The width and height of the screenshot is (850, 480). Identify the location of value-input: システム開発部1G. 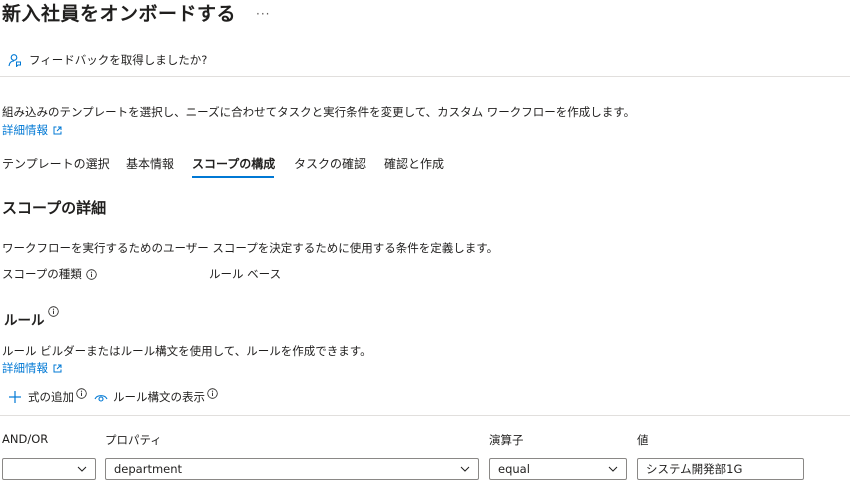
(720, 469).